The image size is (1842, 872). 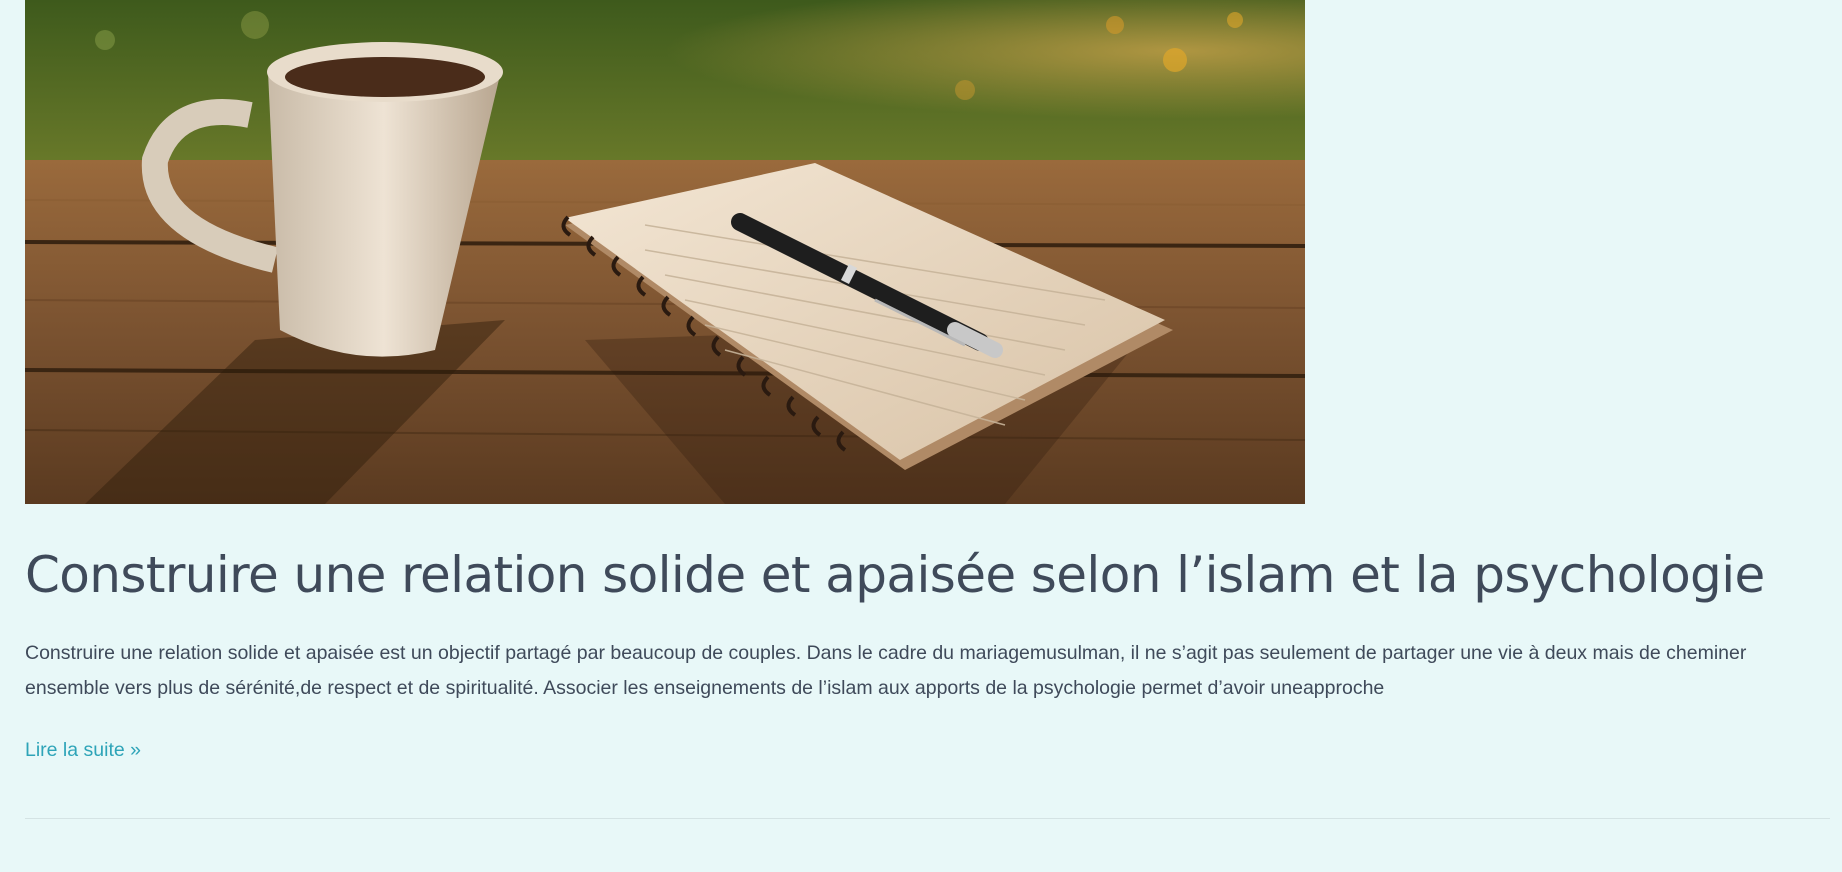 What do you see at coordinates (927, 818) in the screenshot?
I see `post-divider` at bounding box center [927, 818].